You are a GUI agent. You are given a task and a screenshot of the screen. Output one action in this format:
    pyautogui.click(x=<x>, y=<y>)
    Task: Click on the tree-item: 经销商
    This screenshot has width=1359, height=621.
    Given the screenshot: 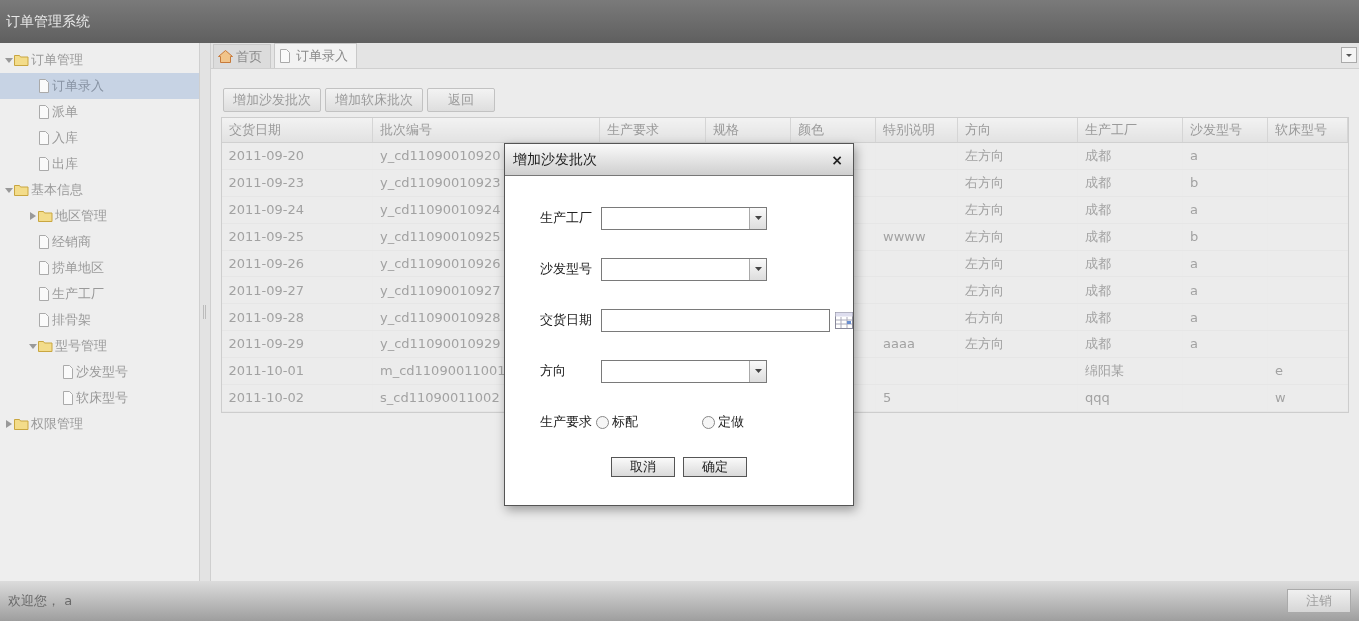 What is the action you would take?
    pyautogui.click(x=99, y=242)
    